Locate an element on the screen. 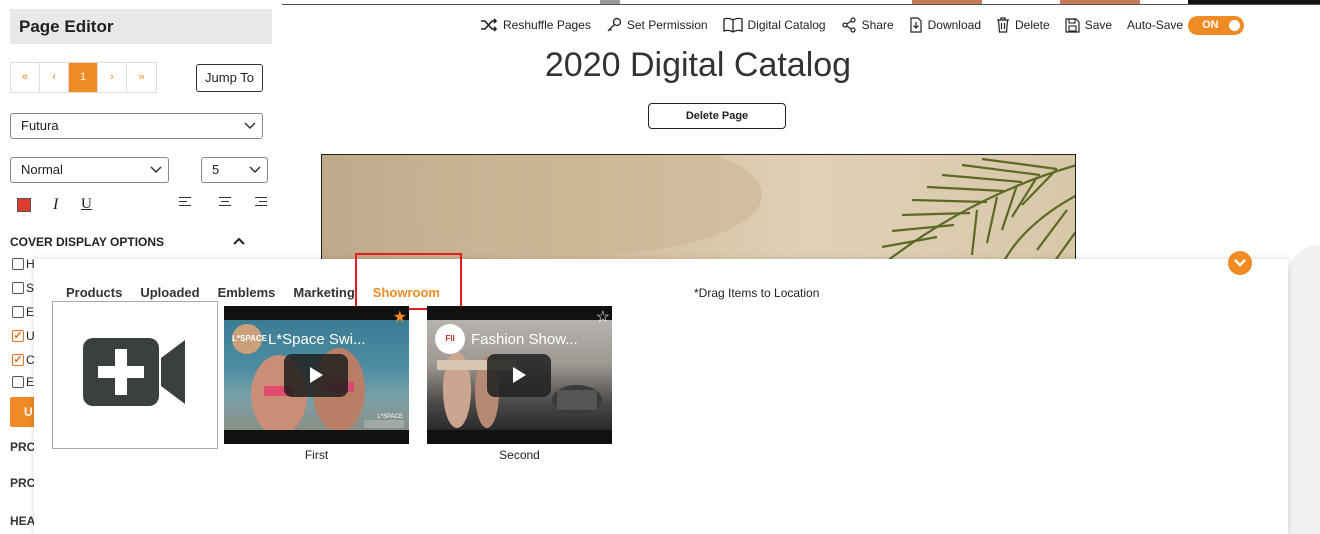  align-left-icon is located at coordinates (185, 203).